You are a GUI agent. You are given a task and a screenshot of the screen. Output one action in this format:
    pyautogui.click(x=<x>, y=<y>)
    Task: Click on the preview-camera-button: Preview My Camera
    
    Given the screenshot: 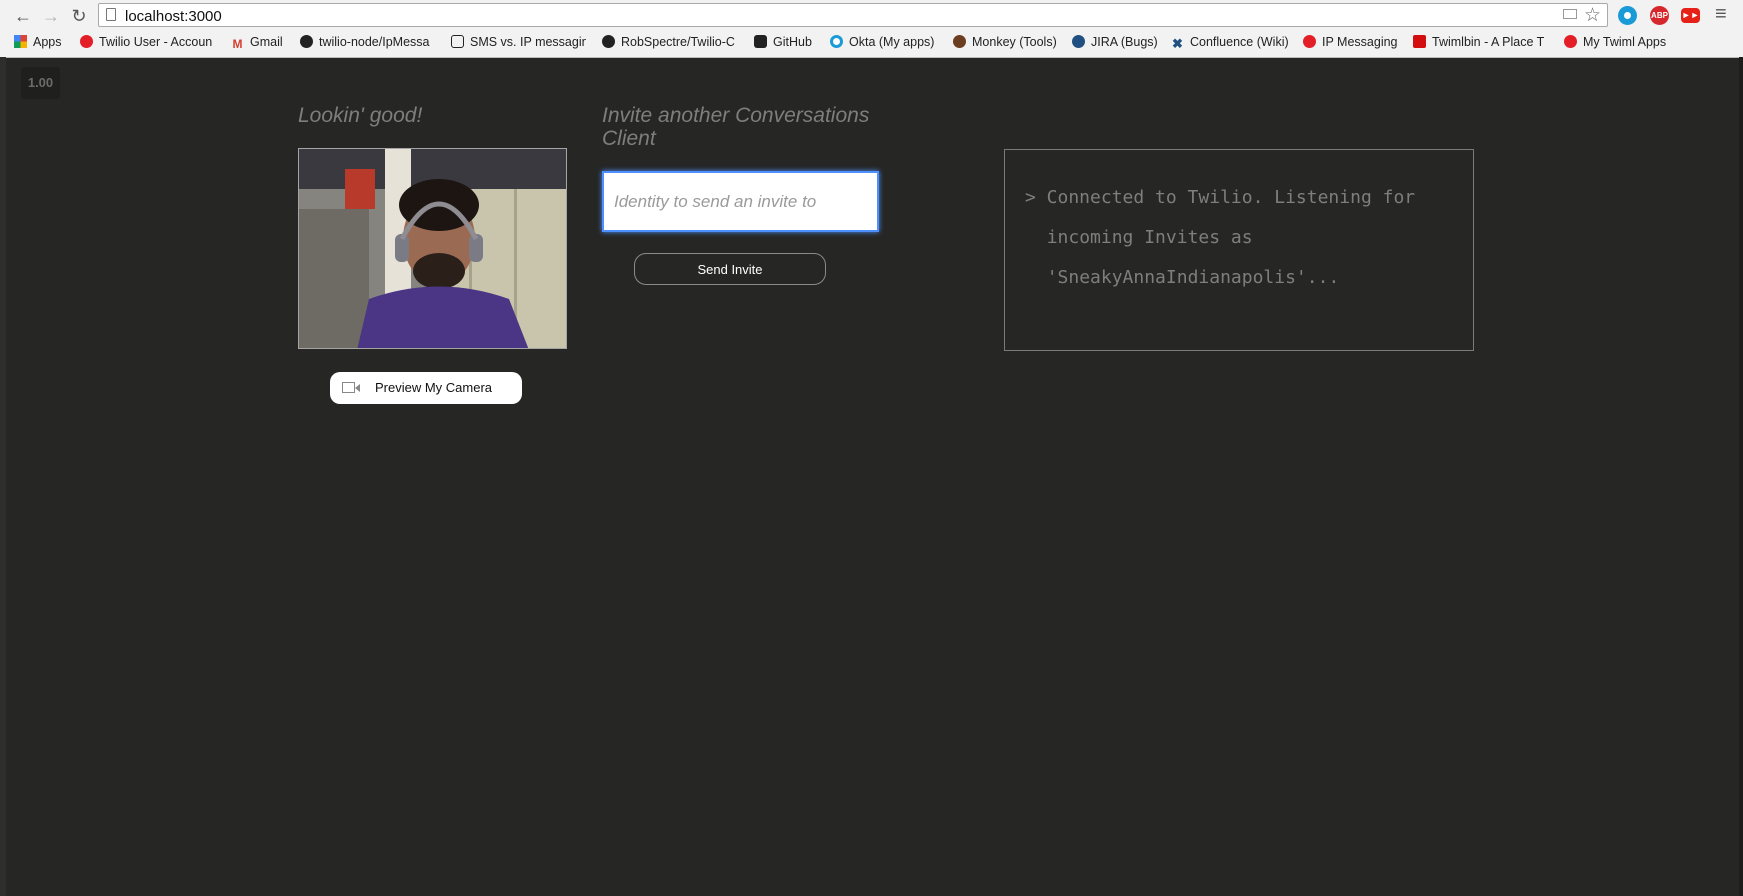 What is the action you would take?
    pyautogui.click(x=426, y=388)
    